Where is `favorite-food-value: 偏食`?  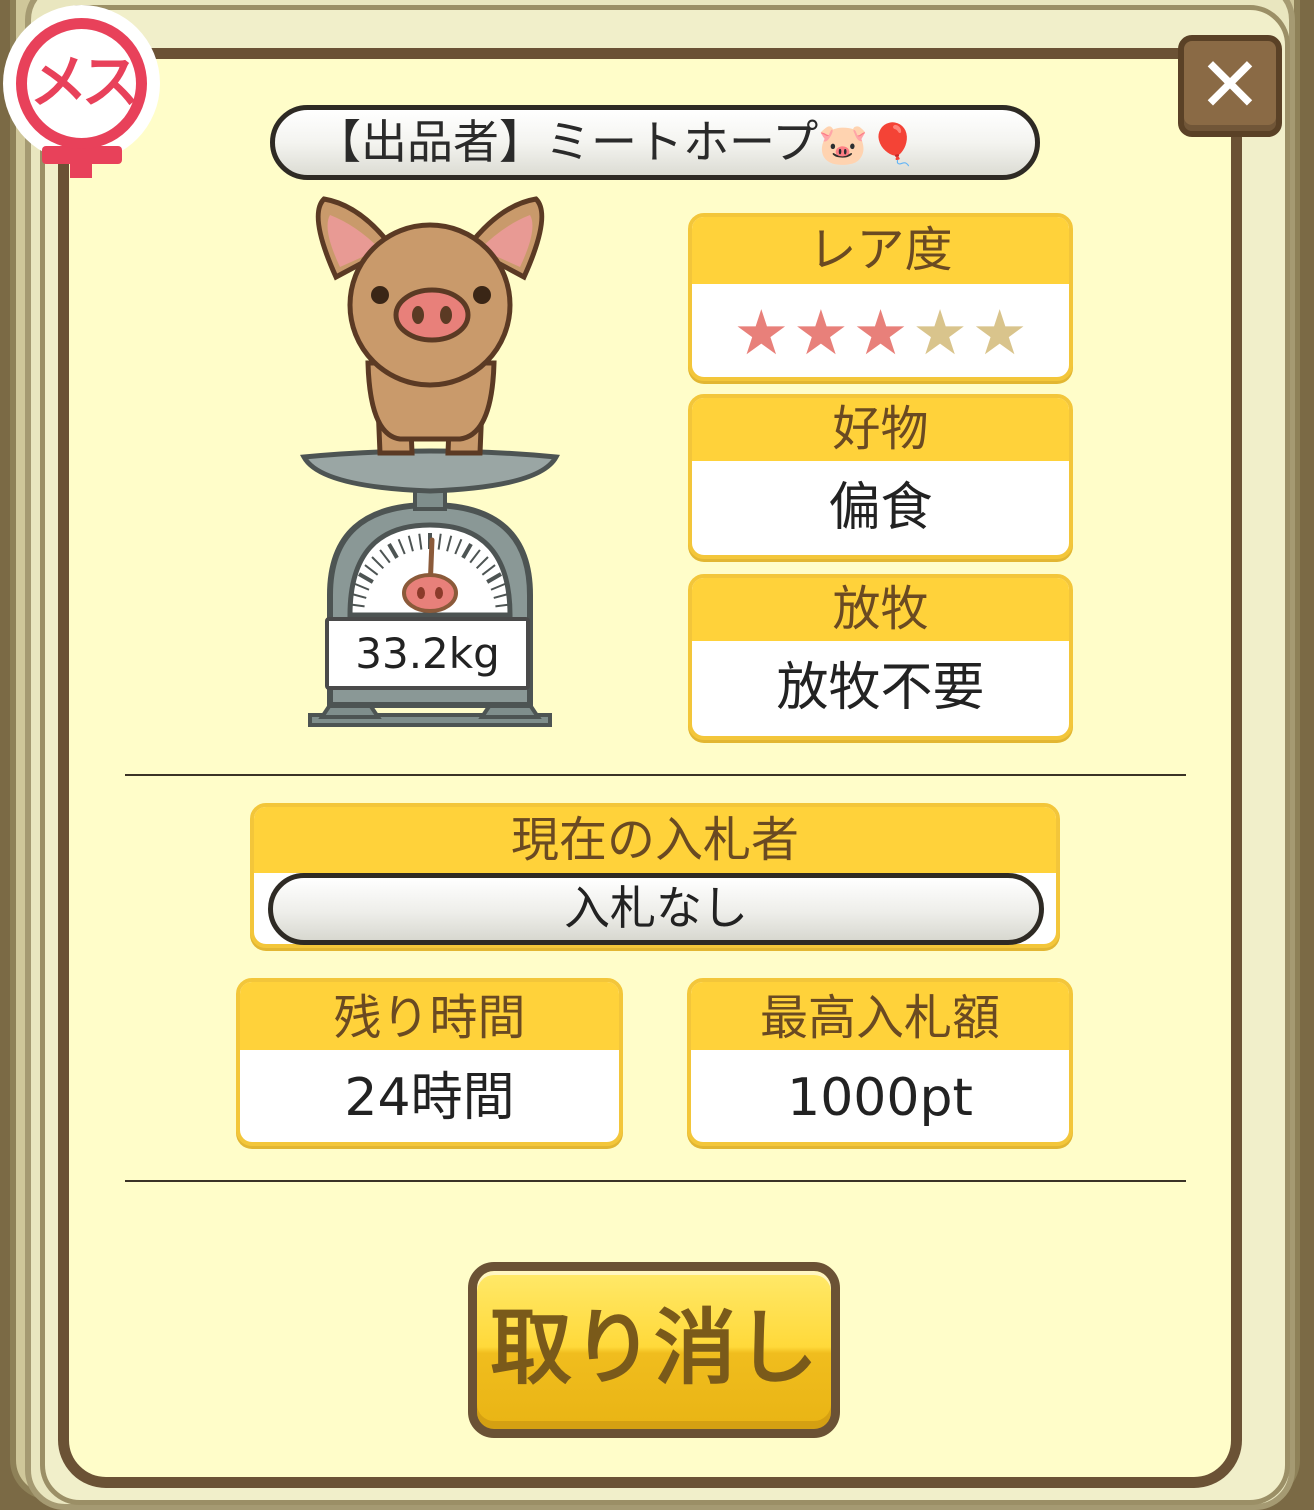
favorite-food-value: 偏食 is located at coordinates (880, 508).